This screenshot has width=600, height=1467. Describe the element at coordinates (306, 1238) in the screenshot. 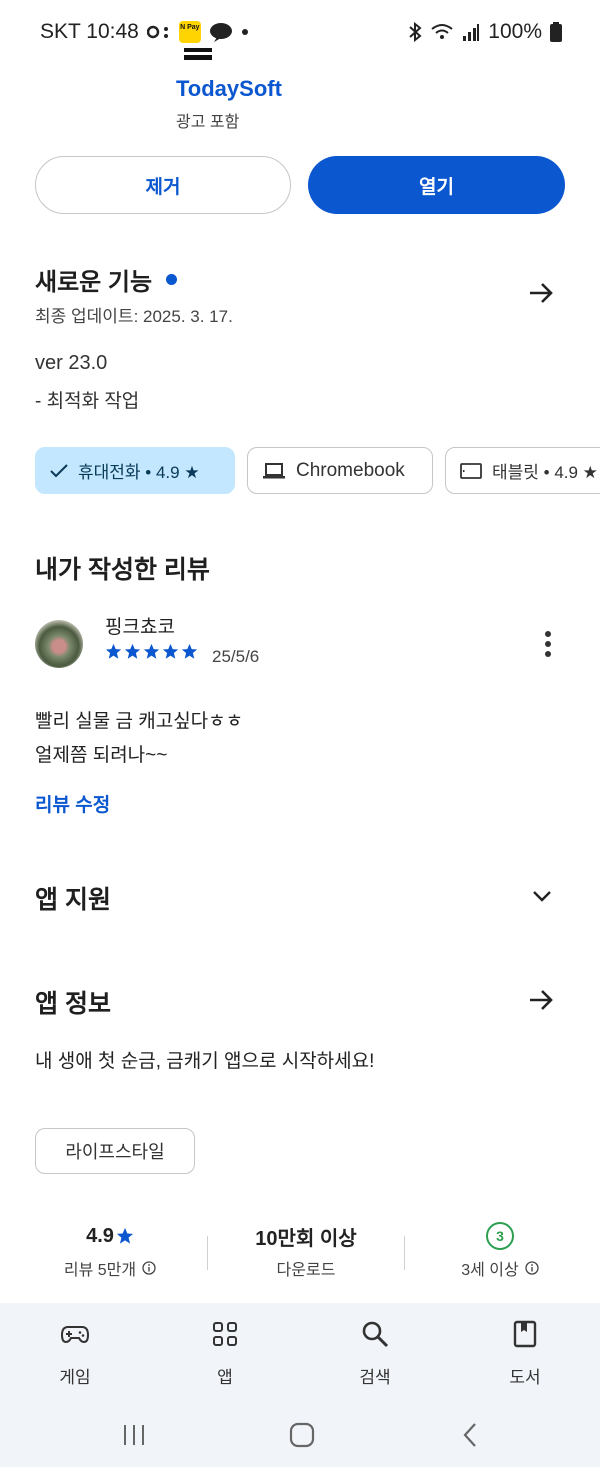

I see `downloads-value: 10만회 이상` at that location.